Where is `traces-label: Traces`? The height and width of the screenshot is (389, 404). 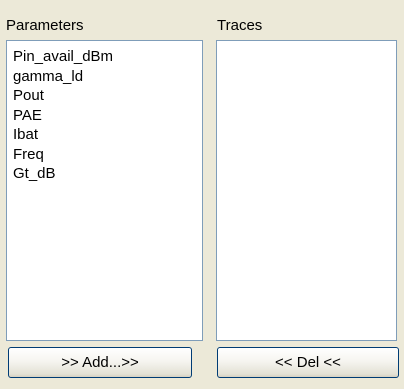 traces-label: Traces is located at coordinates (240, 25).